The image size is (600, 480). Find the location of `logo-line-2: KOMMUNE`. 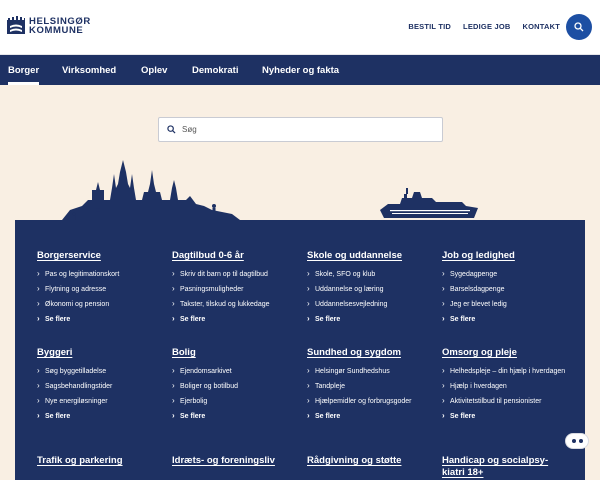

logo-line-2: KOMMUNE is located at coordinates (56, 30).